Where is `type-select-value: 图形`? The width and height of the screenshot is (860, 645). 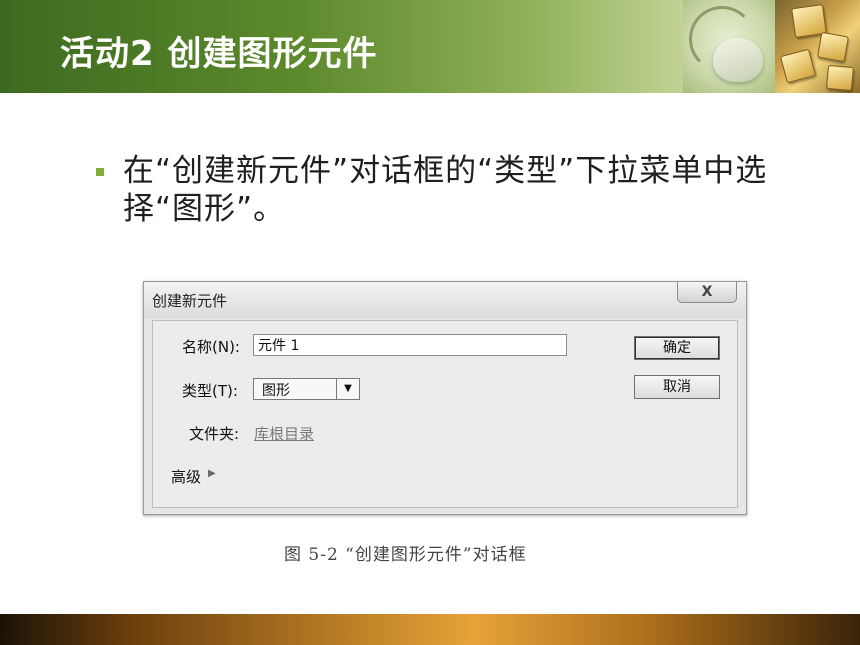
type-select-value: 图形 is located at coordinates (276, 391).